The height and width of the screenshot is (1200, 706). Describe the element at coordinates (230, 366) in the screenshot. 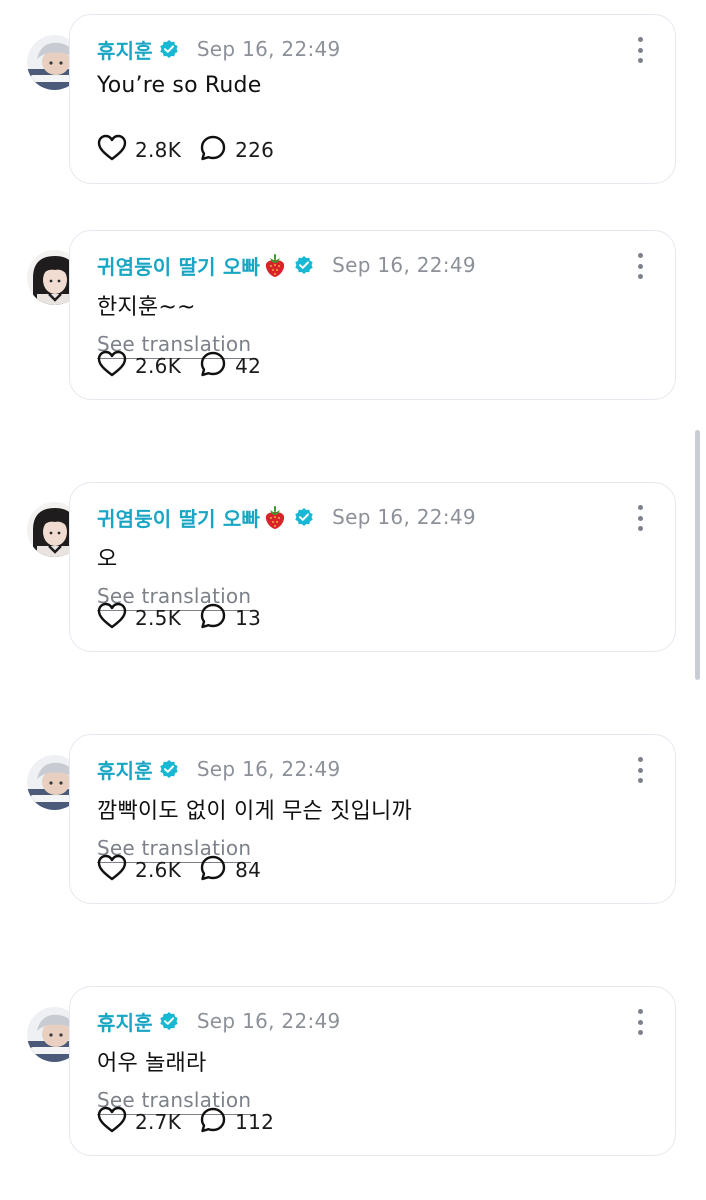

I see `reply-button: 42` at that location.